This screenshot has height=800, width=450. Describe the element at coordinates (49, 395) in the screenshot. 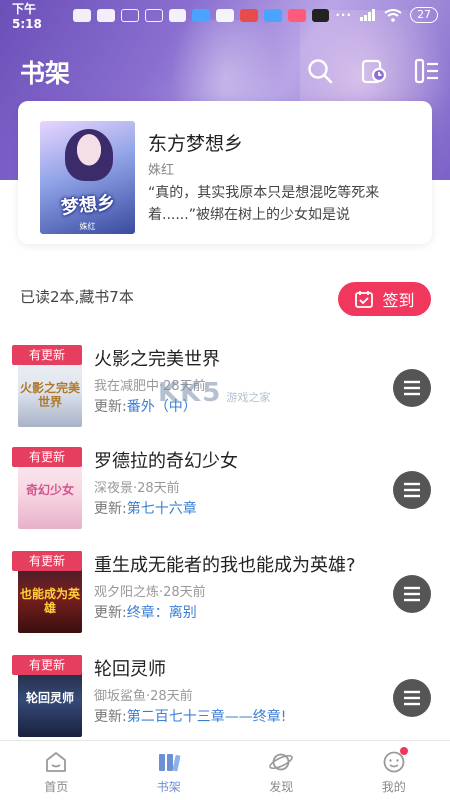

I see `cover-title: 火影之完美世界` at that location.